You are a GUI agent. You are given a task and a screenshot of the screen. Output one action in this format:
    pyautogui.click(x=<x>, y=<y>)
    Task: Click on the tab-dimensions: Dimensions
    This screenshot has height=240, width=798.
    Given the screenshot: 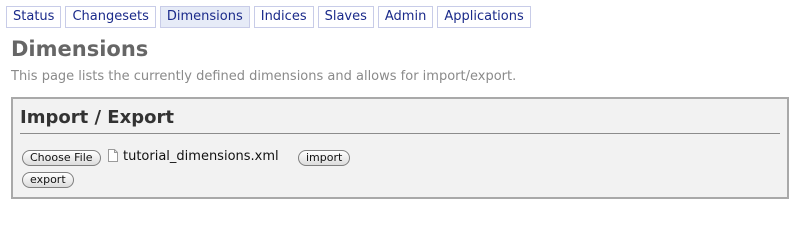 What is the action you would take?
    pyautogui.click(x=204, y=17)
    